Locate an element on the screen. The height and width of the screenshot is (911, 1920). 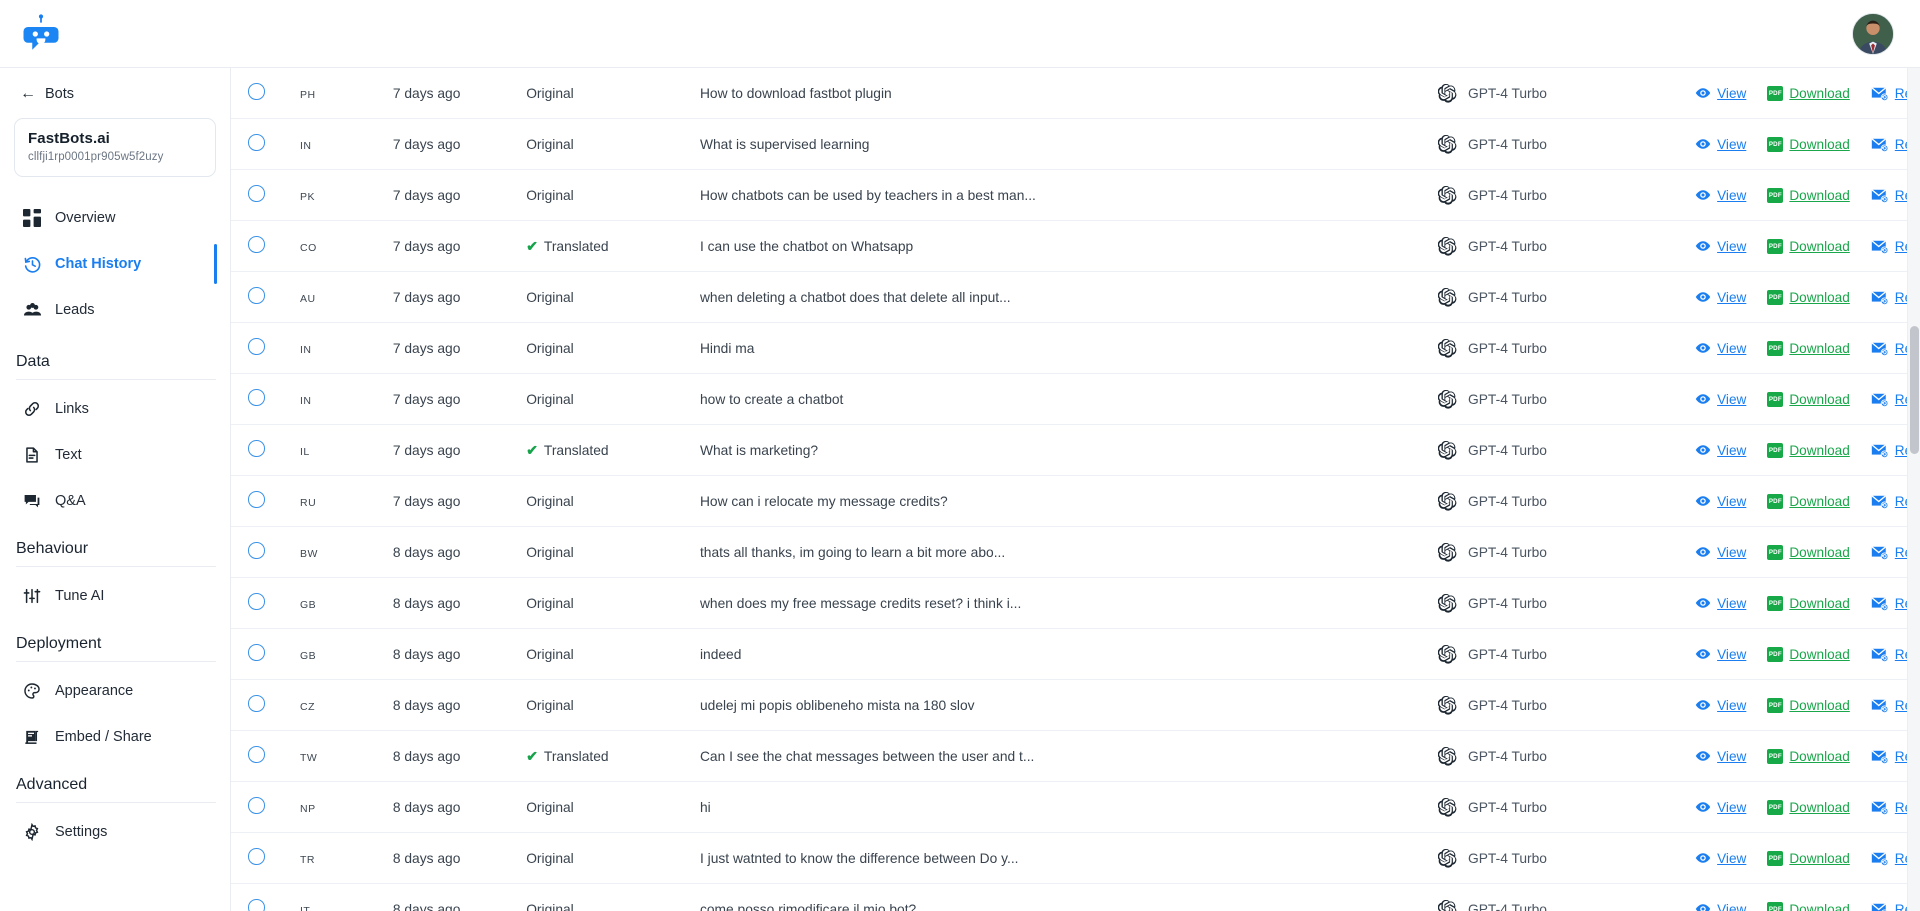
model-name: GPT-4 Turbo is located at coordinates (1507, 858).